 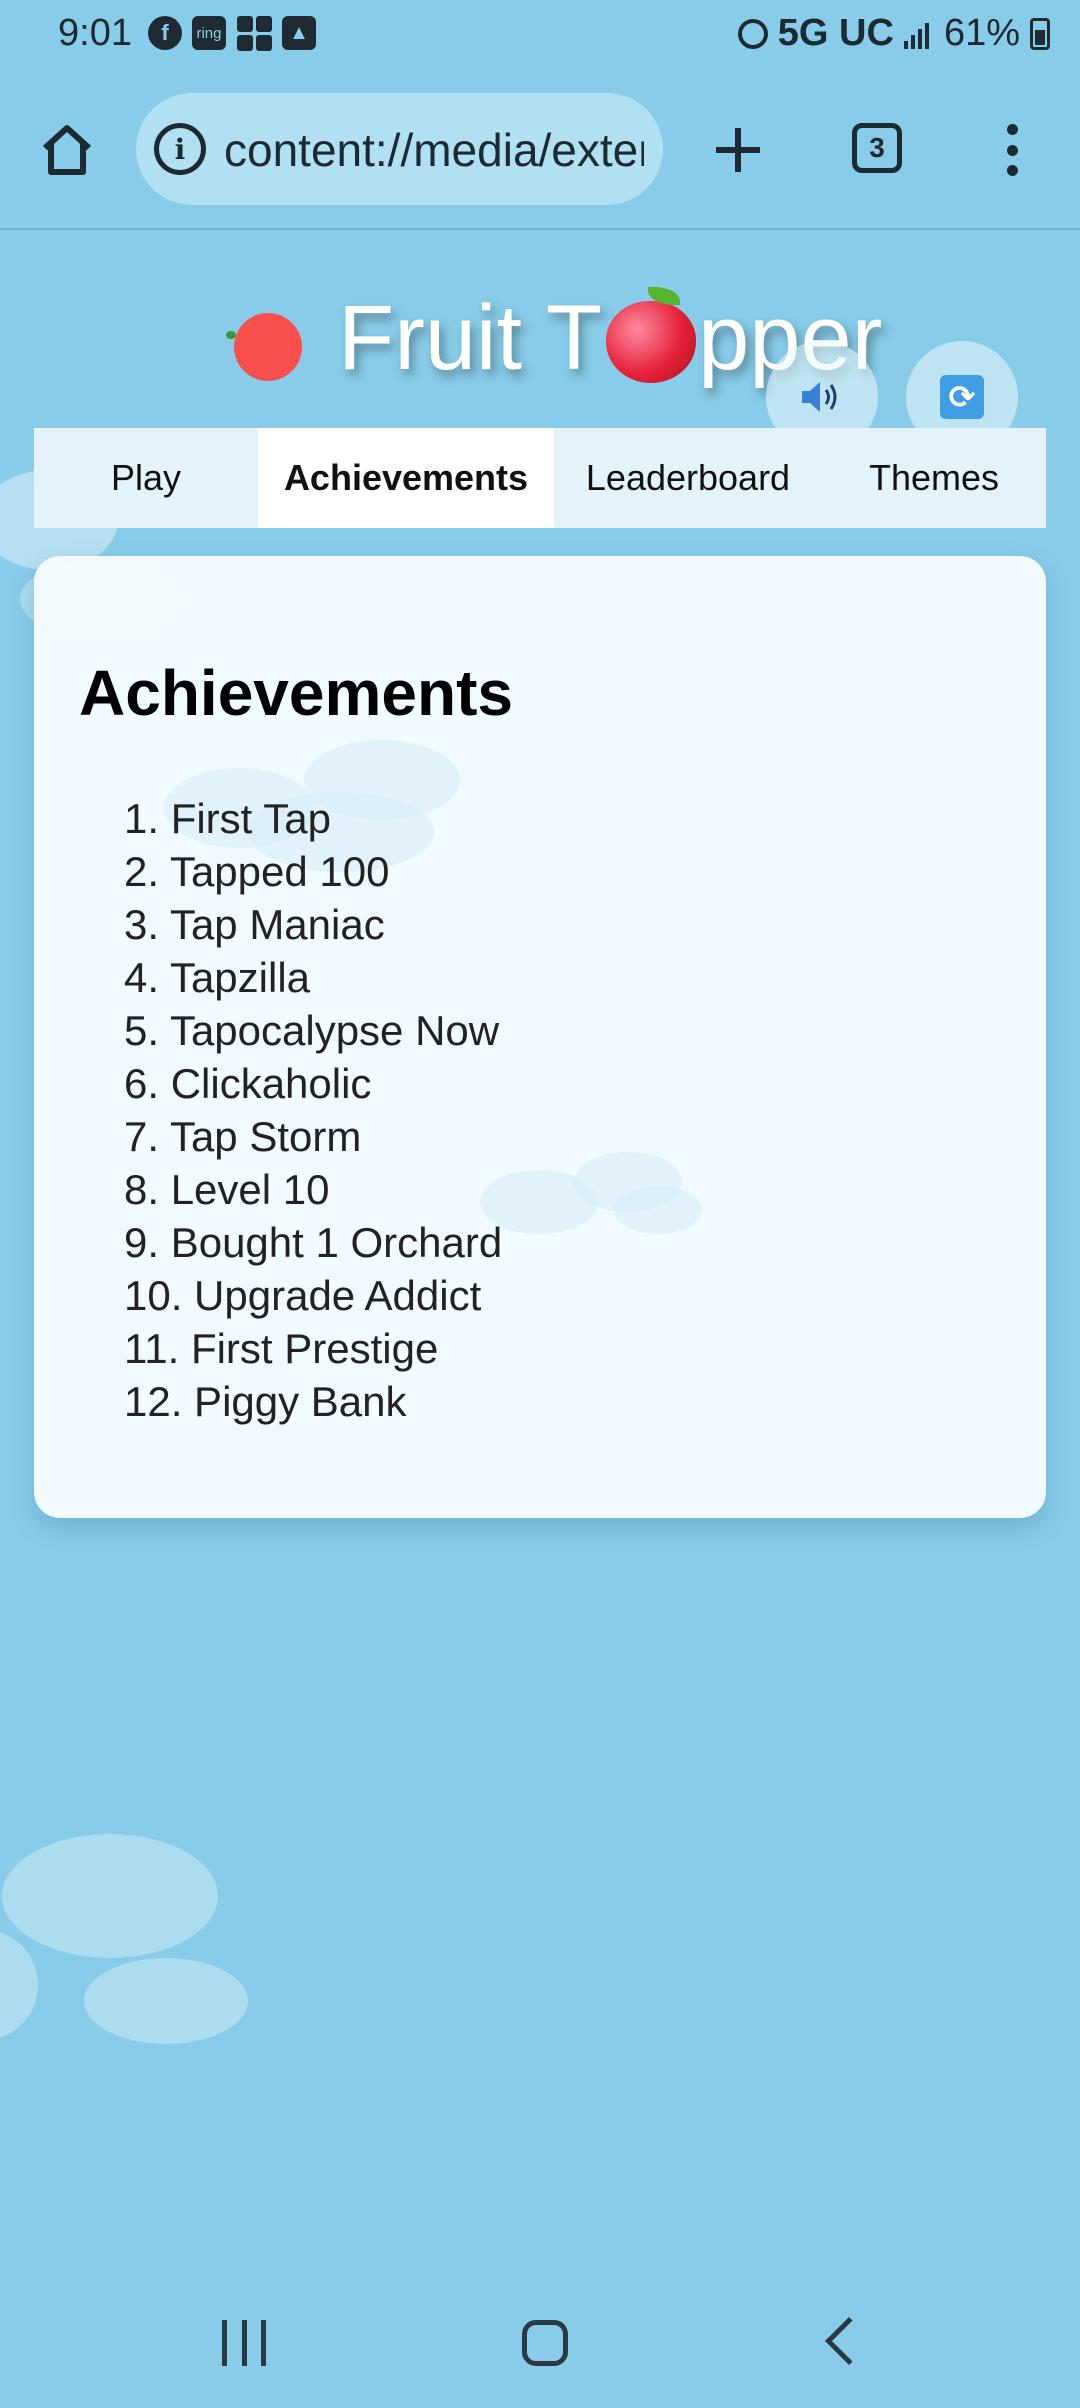 What do you see at coordinates (434, 150) in the screenshot?
I see `url-text: content://media/external` at bounding box center [434, 150].